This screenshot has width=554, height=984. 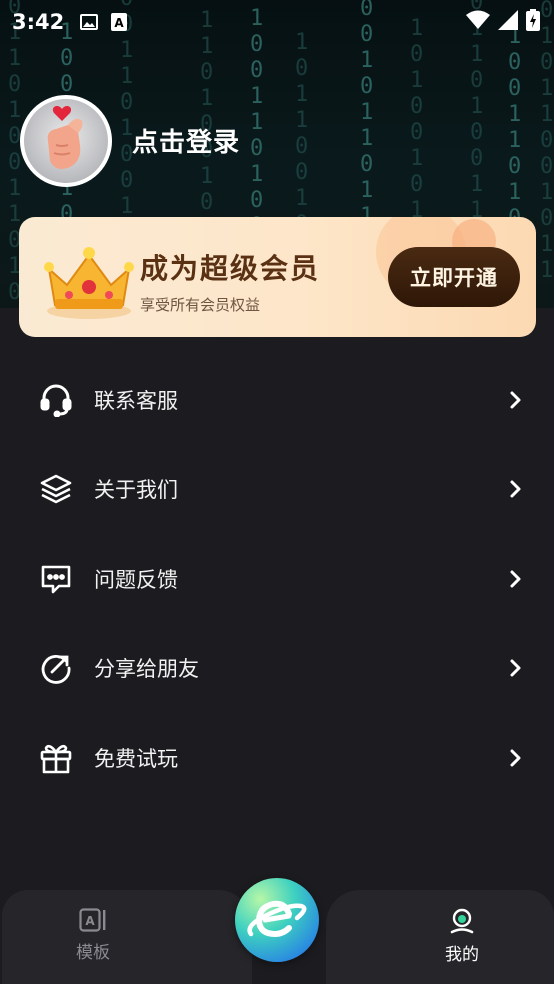 I want to click on vip-title: 成为超级会员, so click(x=230, y=268).